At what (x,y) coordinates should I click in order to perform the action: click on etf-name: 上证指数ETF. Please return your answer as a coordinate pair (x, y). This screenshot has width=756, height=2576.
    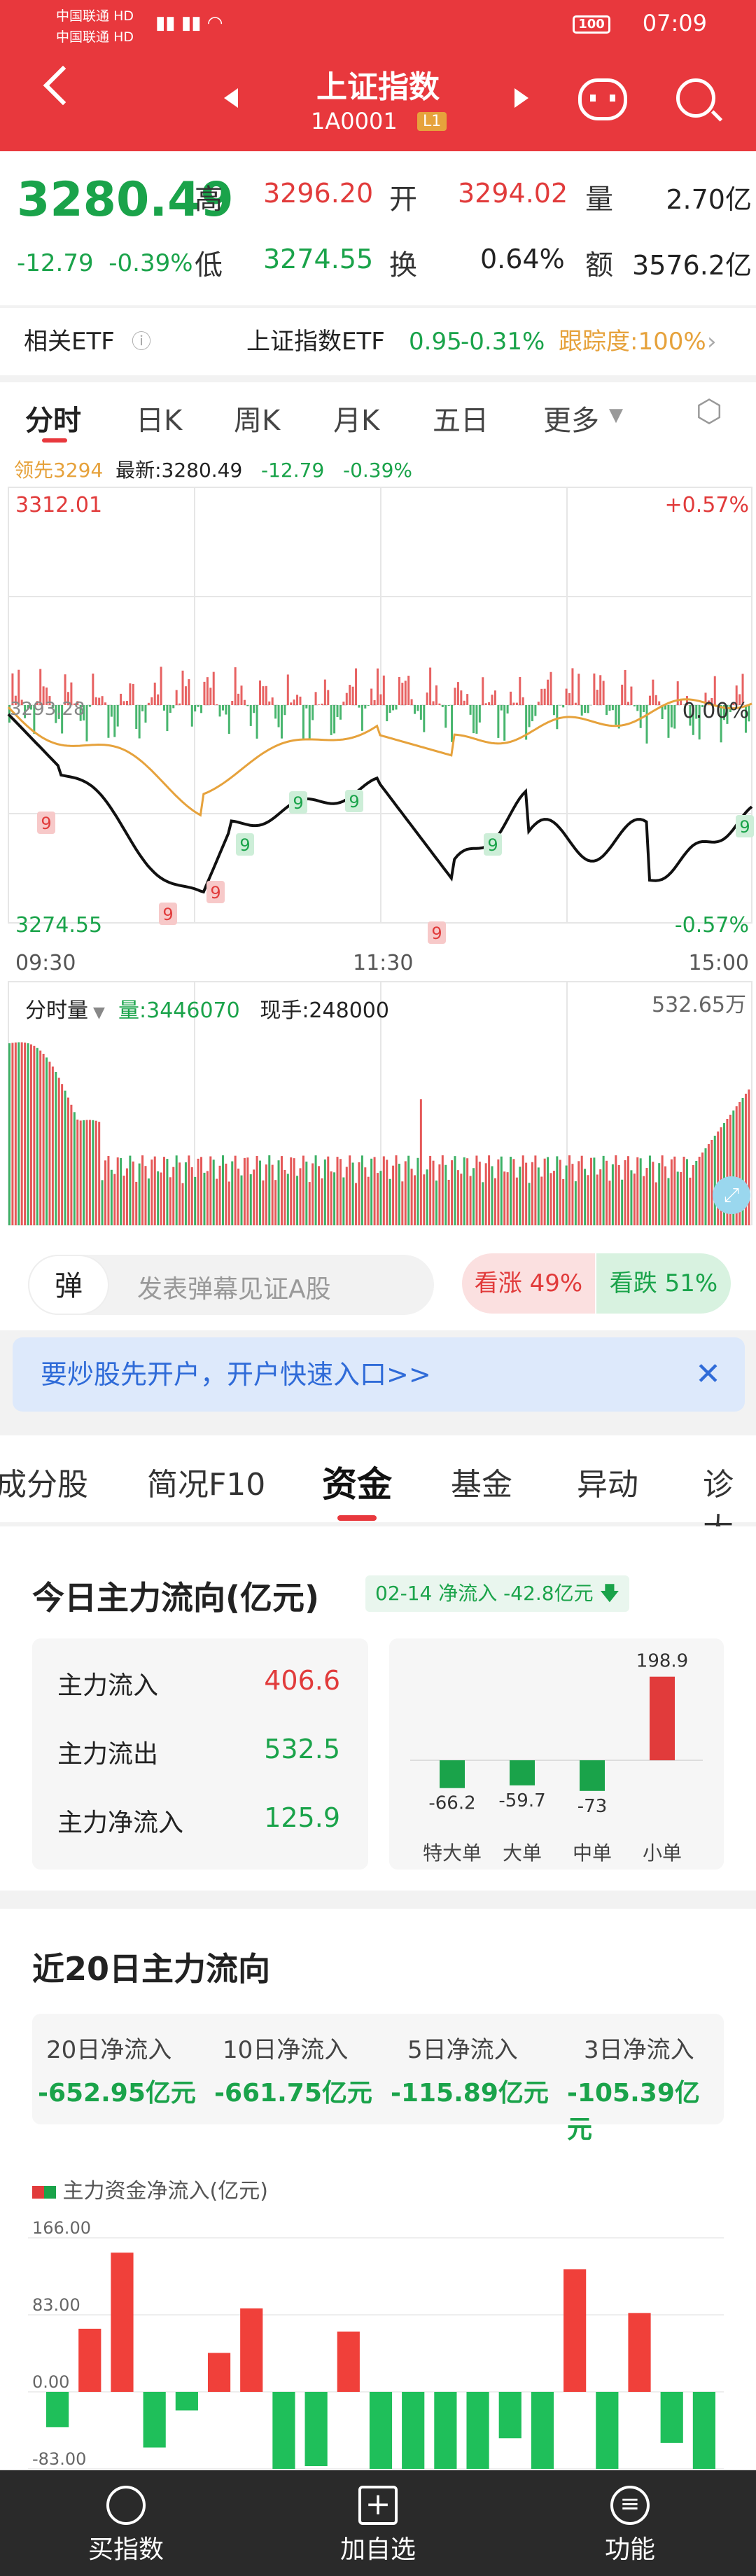
    Looking at the image, I should click on (315, 342).